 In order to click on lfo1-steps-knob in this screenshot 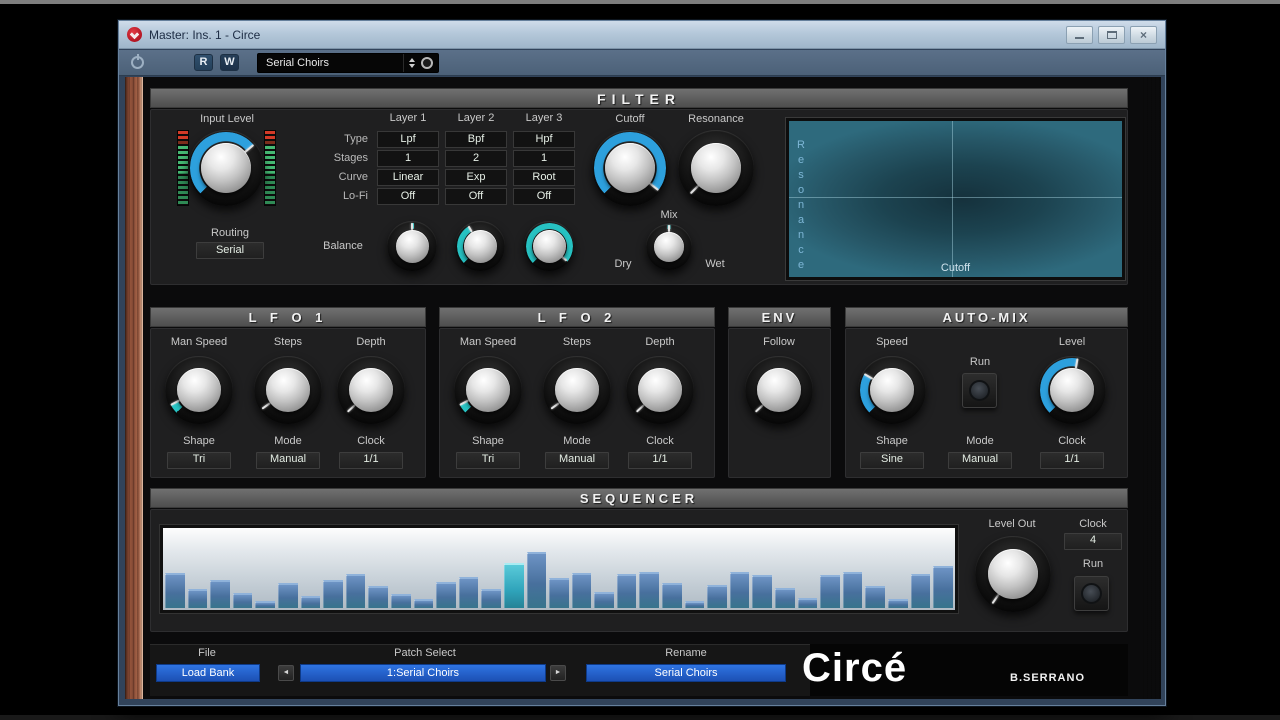, I will do `click(288, 390)`.